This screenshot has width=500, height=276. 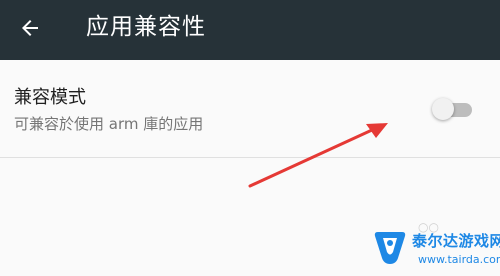 What do you see at coordinates (250, 157) in the screenshot?
I see `divider` at bounding box center [250, 157].